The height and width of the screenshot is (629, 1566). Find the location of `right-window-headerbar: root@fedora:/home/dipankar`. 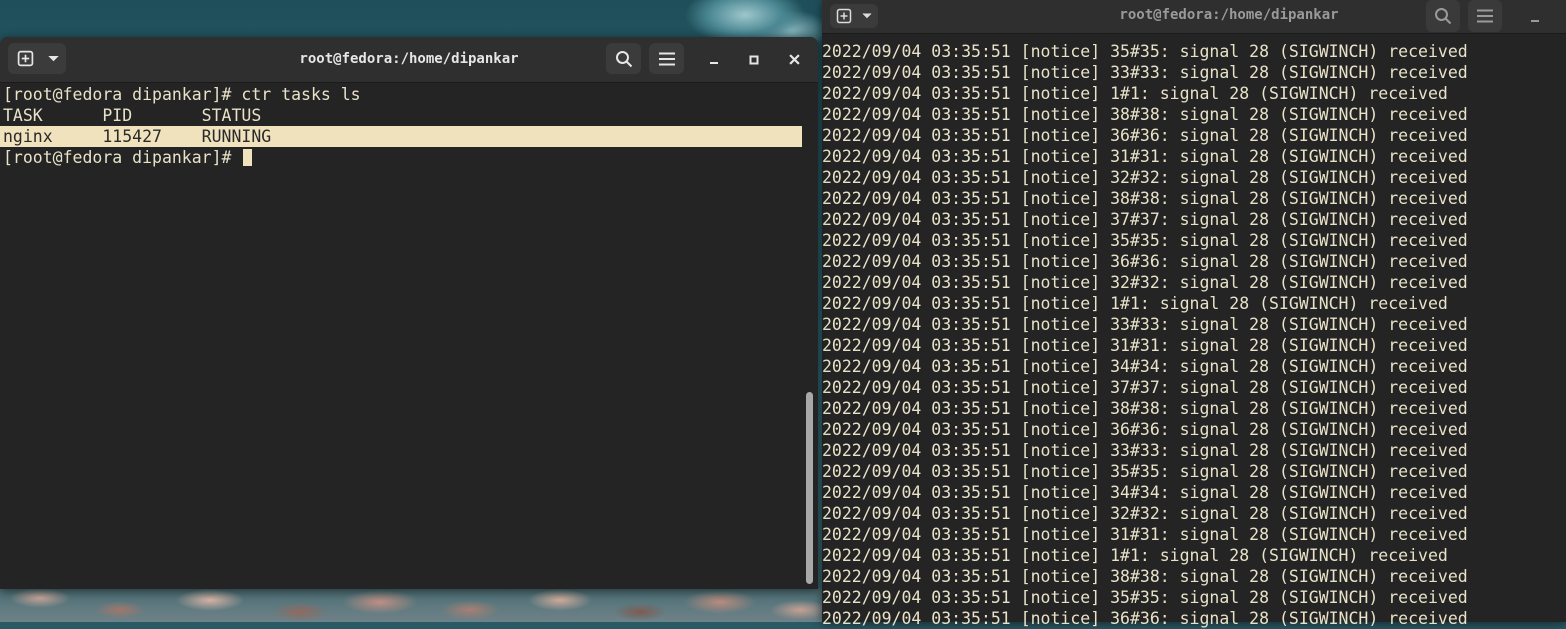

right-window-headerbar: root@fedora:/home/dipankar is located at coordinates (1194, 17).